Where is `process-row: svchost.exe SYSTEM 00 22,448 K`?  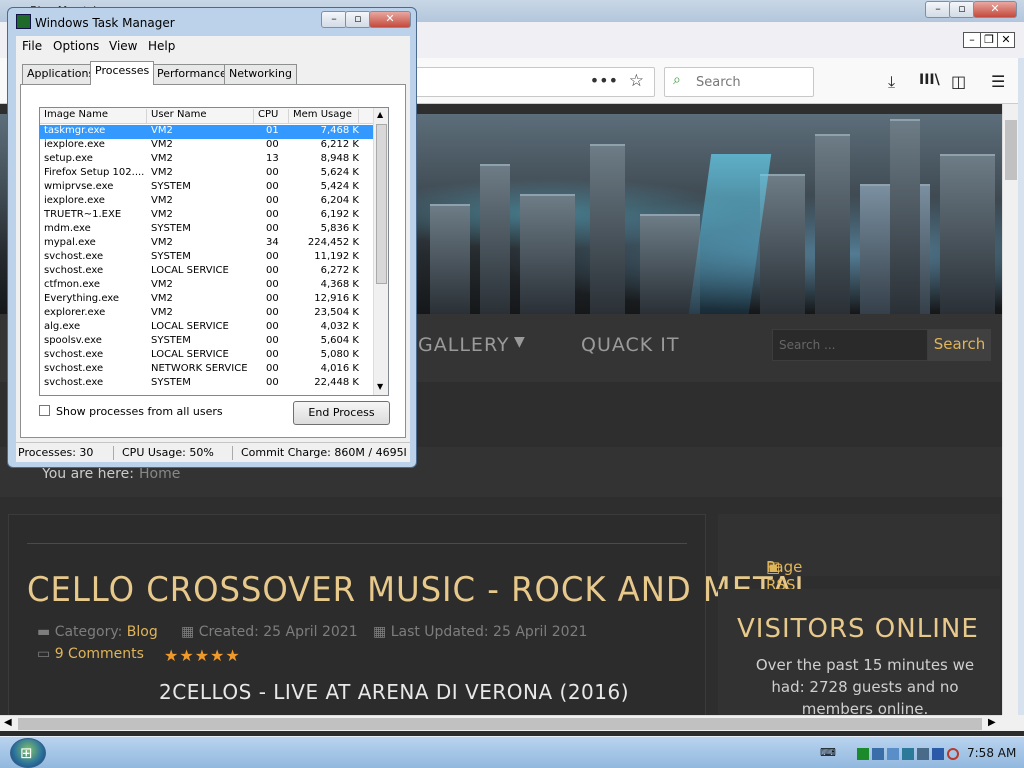 process-row: svchost.exe SYSTEM 00 22,448 K is located at coordinates (206, 384).